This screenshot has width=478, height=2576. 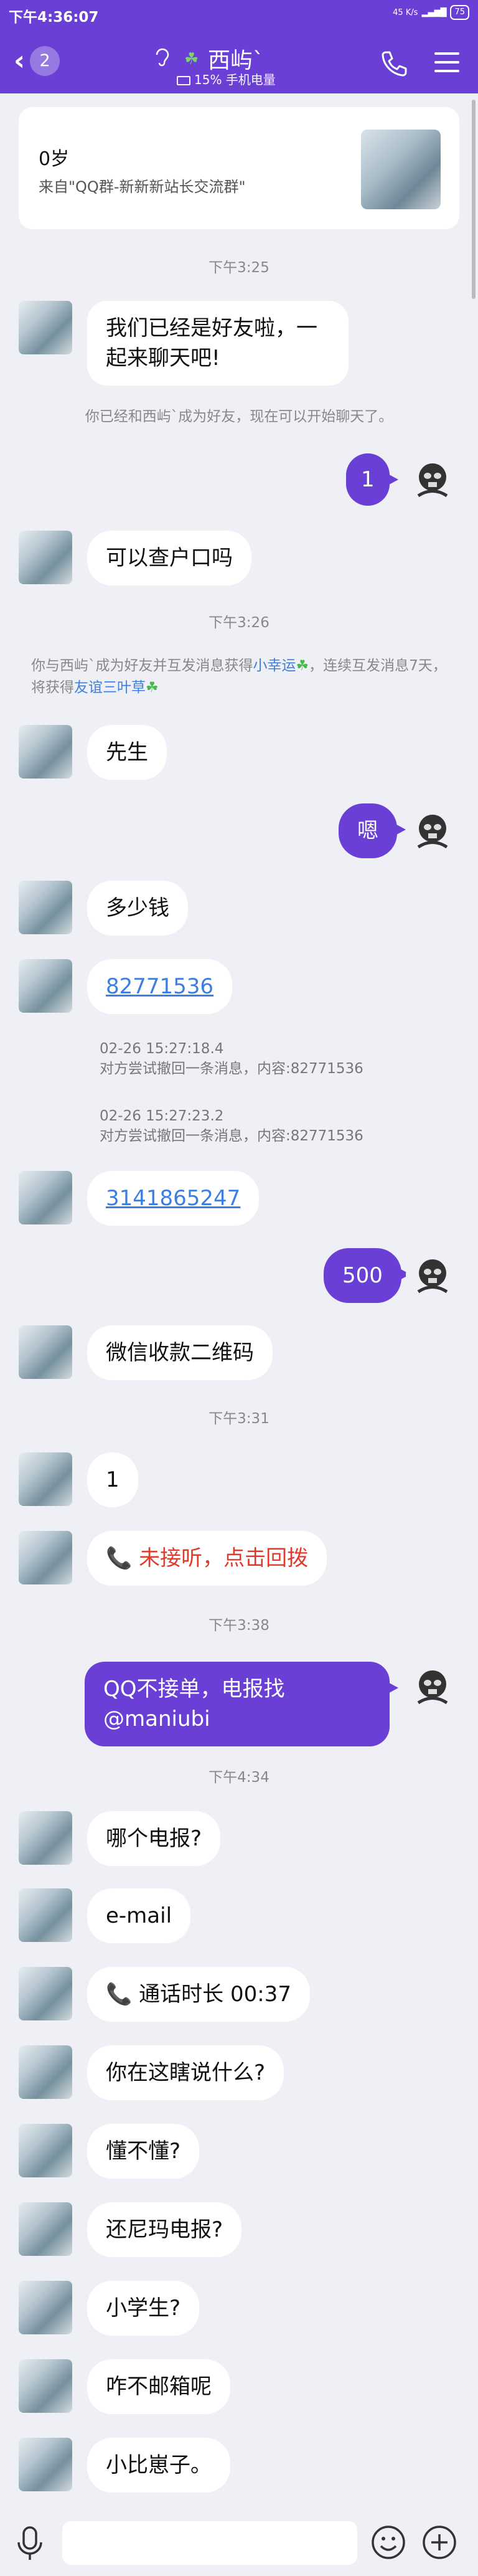 What do you see at coordinates (405, 12) in the screenshot?
I see `network-speed: 45 K/s` at bounding box center [405, 12].